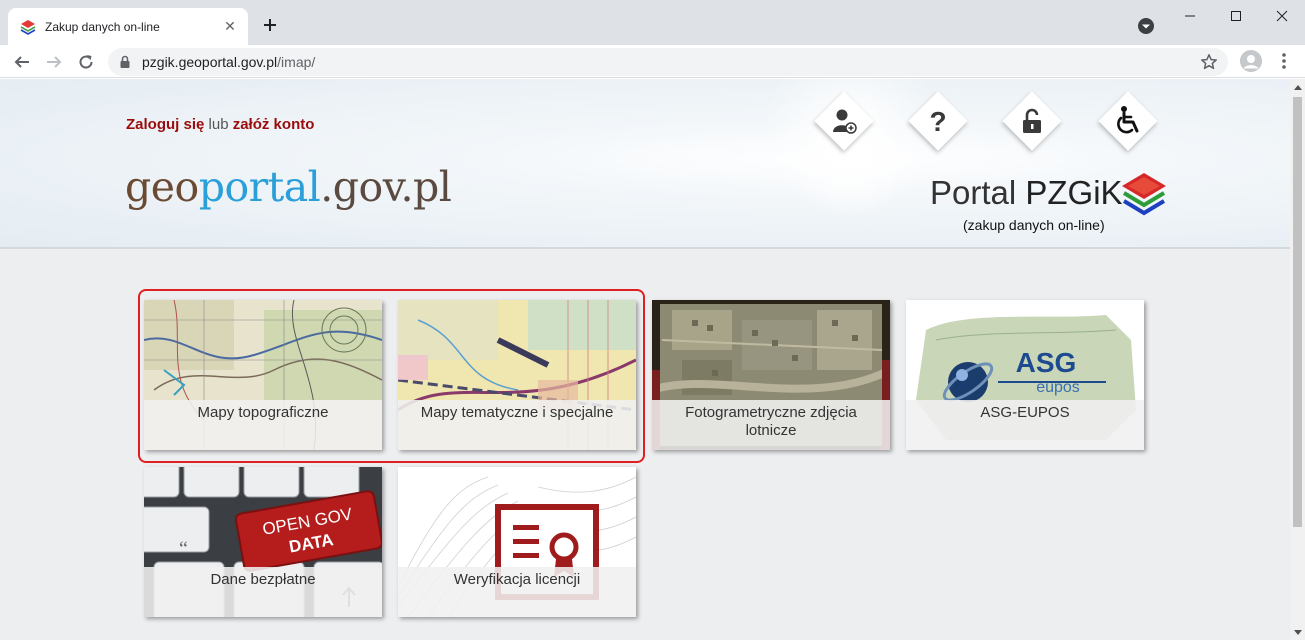 Image resolution: width=1305 pixels, height=640 pixels. Describe the element at coordinates (263, 542) in the screenshot. I see `tile-free-data: “ OPEN GOV DATA Dane bezpłatne` at that location.